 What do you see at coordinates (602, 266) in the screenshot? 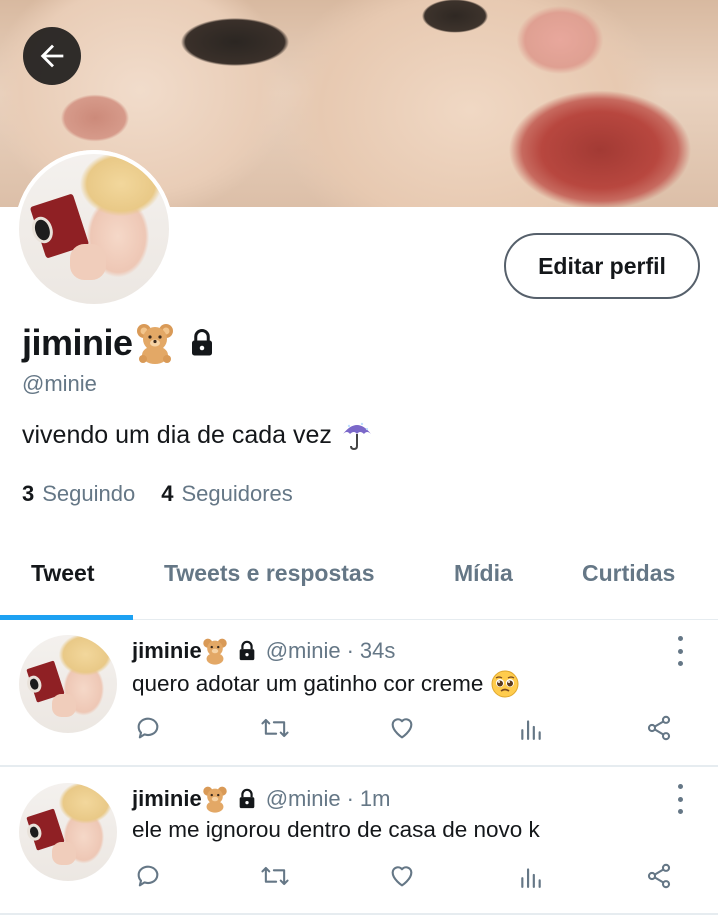
I see `edit-profile-button: Editar perfil` at bounding box center [602, 266].